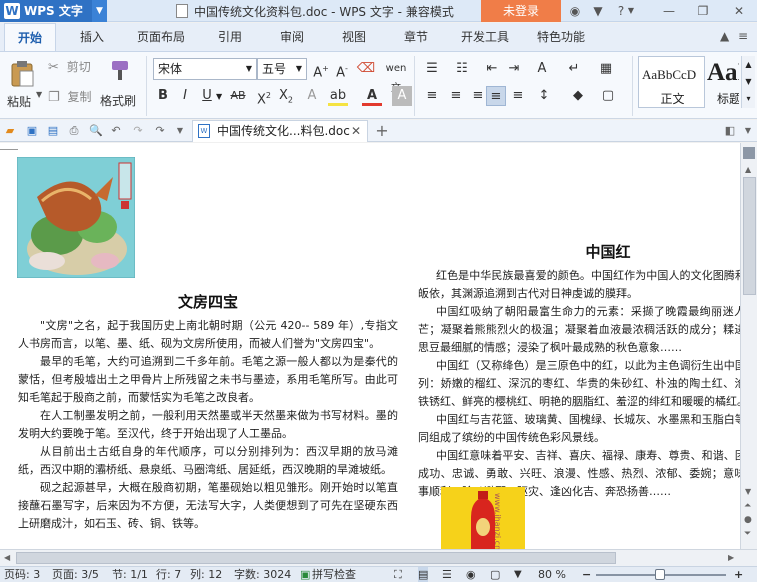  I want to click on justify-icon: ≡, so click(496, 96).